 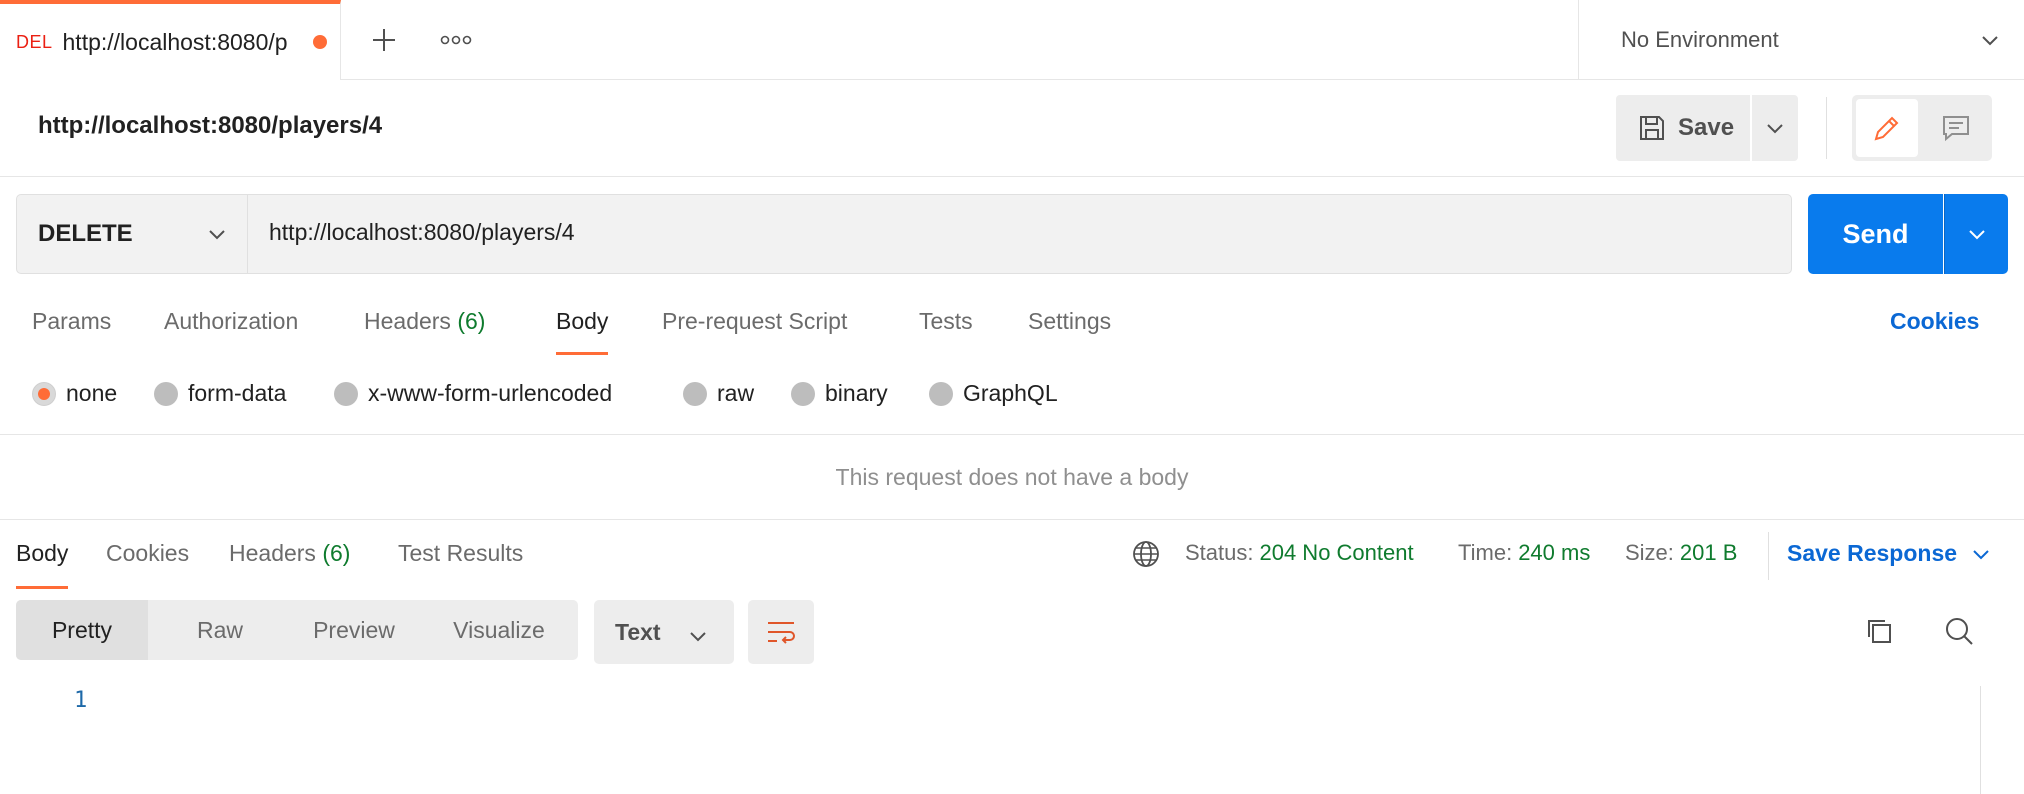 I want to click on search-button, so click(x=1959, y=631).